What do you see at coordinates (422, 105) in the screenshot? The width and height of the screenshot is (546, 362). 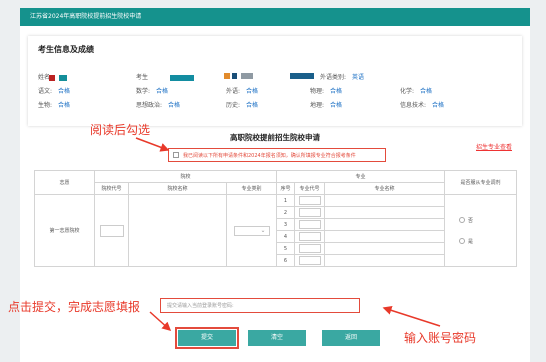 I see `score-it: 信息技术: 合格` at bounding box center [422, 105].